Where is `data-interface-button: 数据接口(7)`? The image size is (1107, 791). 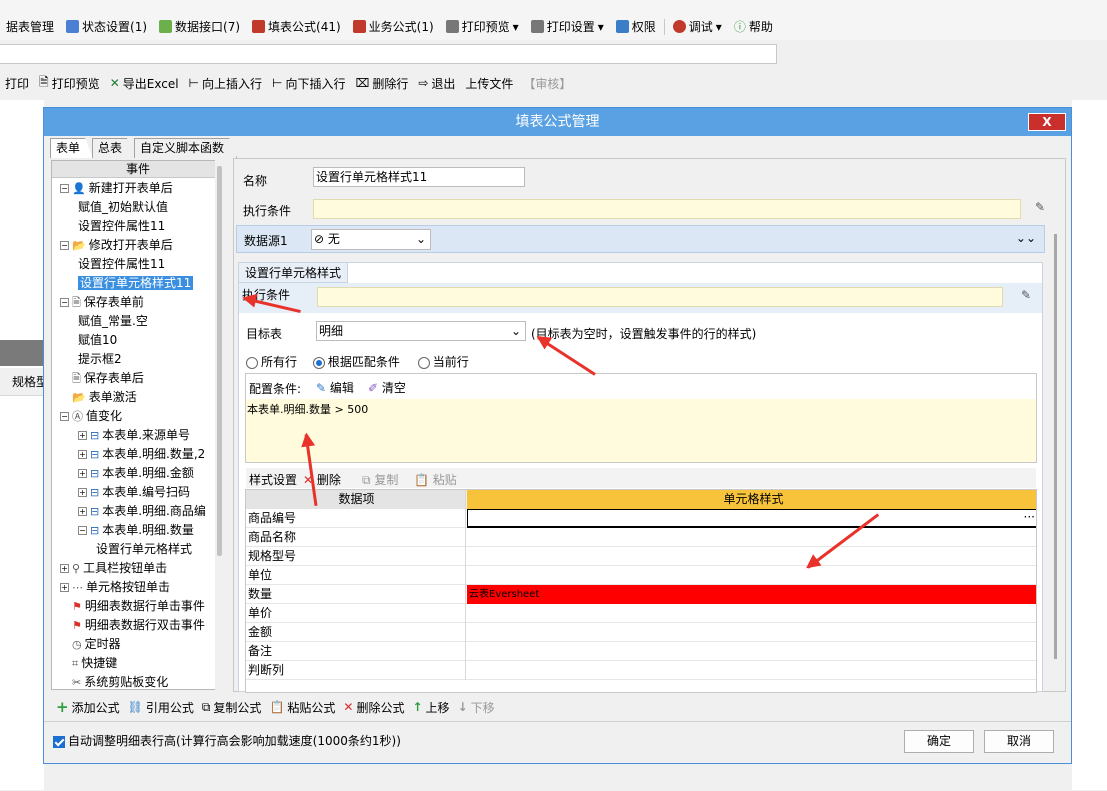 data-interface-button: 数据接口(7) is located at coordinates (199, 26).